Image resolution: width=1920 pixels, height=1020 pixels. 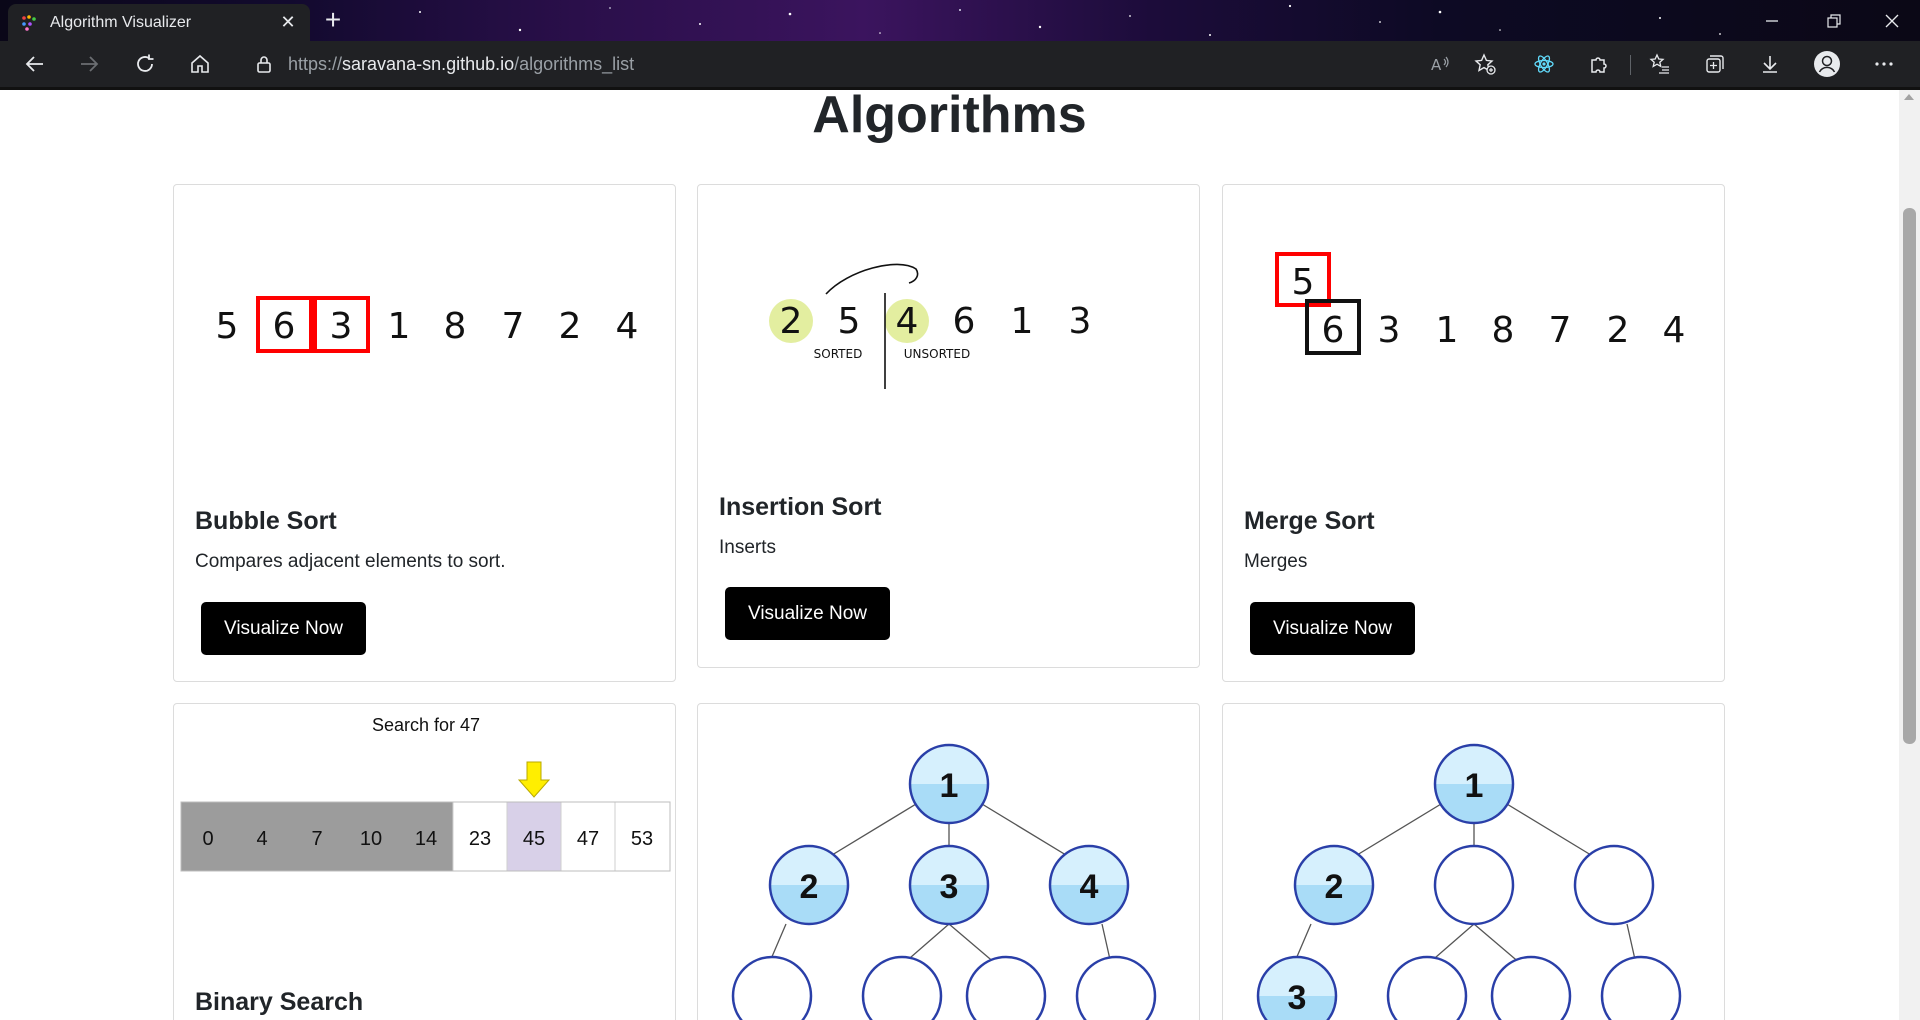 What do you see at coordinates (1715, 64) in the screenshot?
I see `collections-icon` at bounding box center [1715, 64].